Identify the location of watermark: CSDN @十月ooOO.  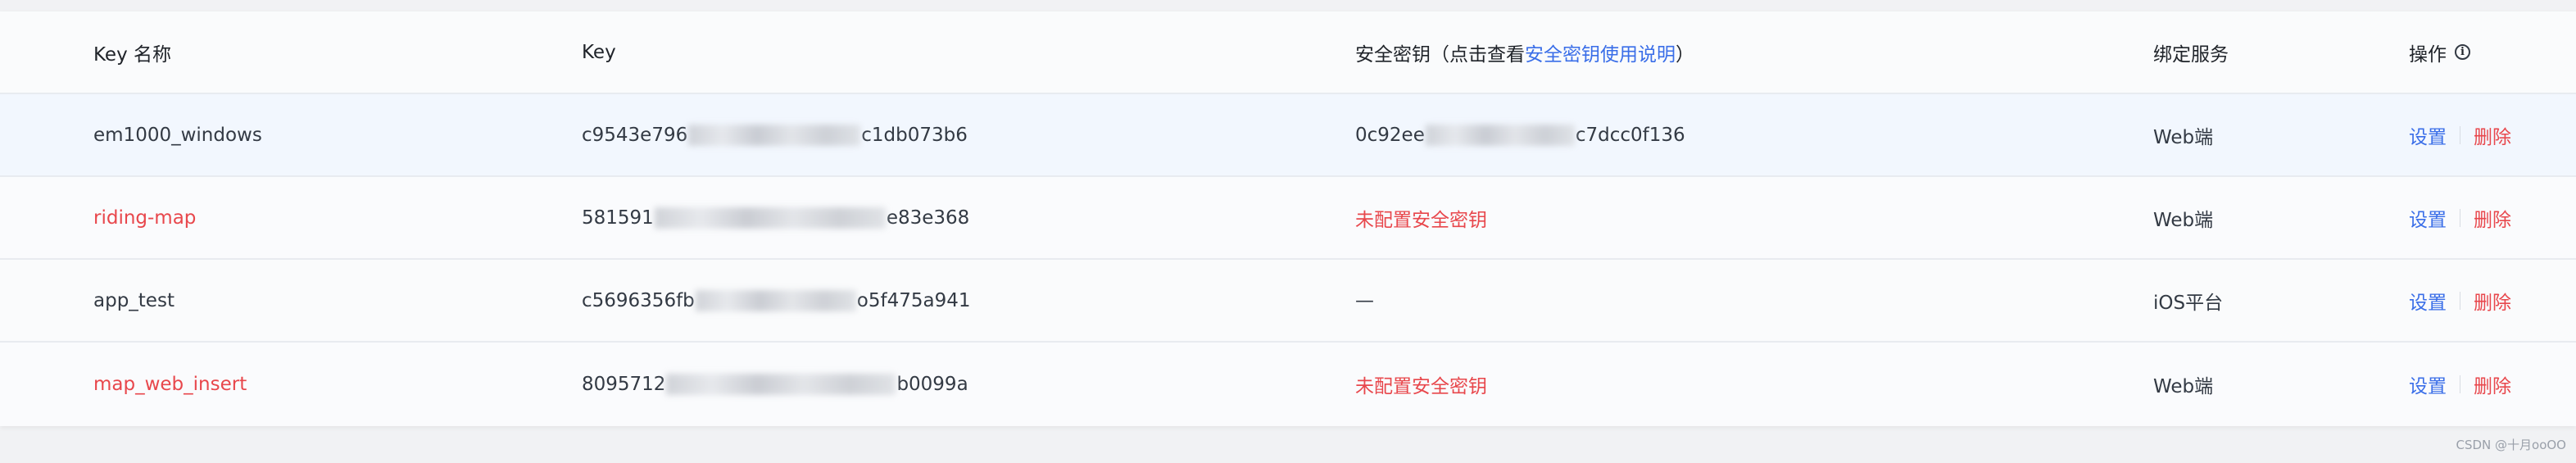
(2511, 445).